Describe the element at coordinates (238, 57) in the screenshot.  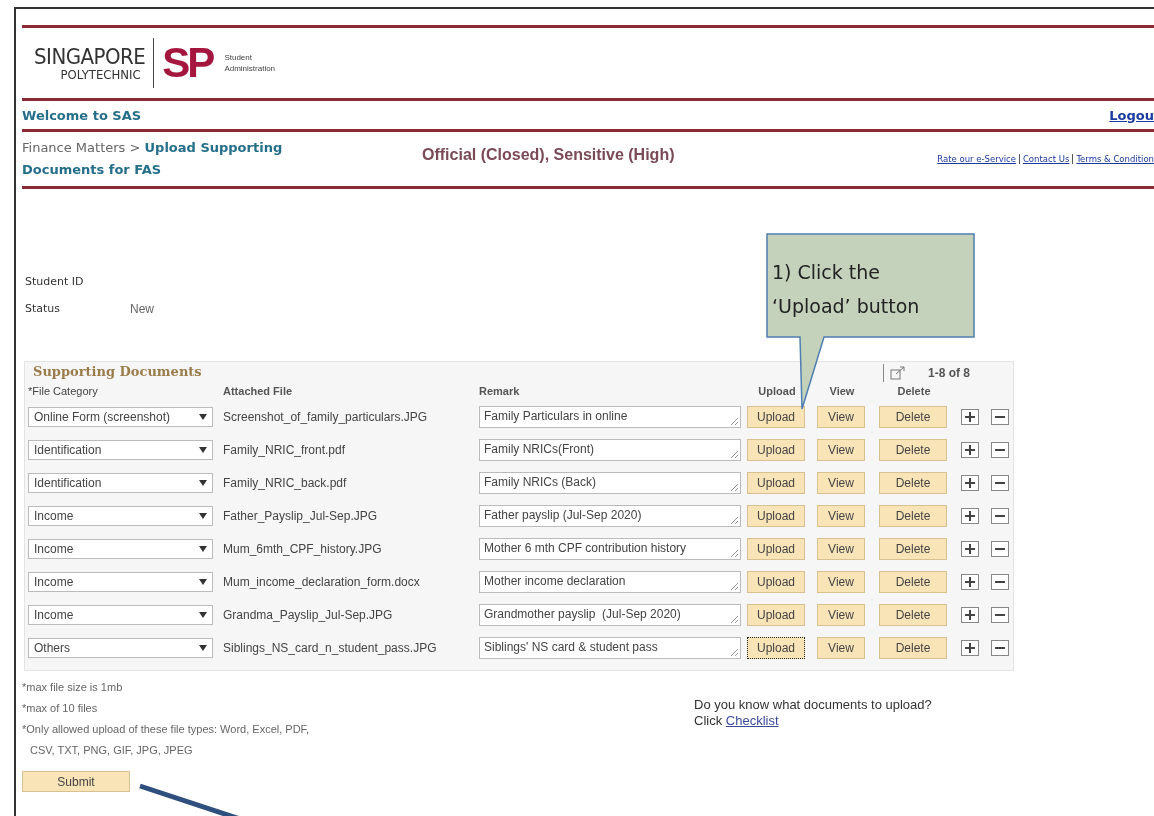
I see `logo-subtitle: Student` at that location.